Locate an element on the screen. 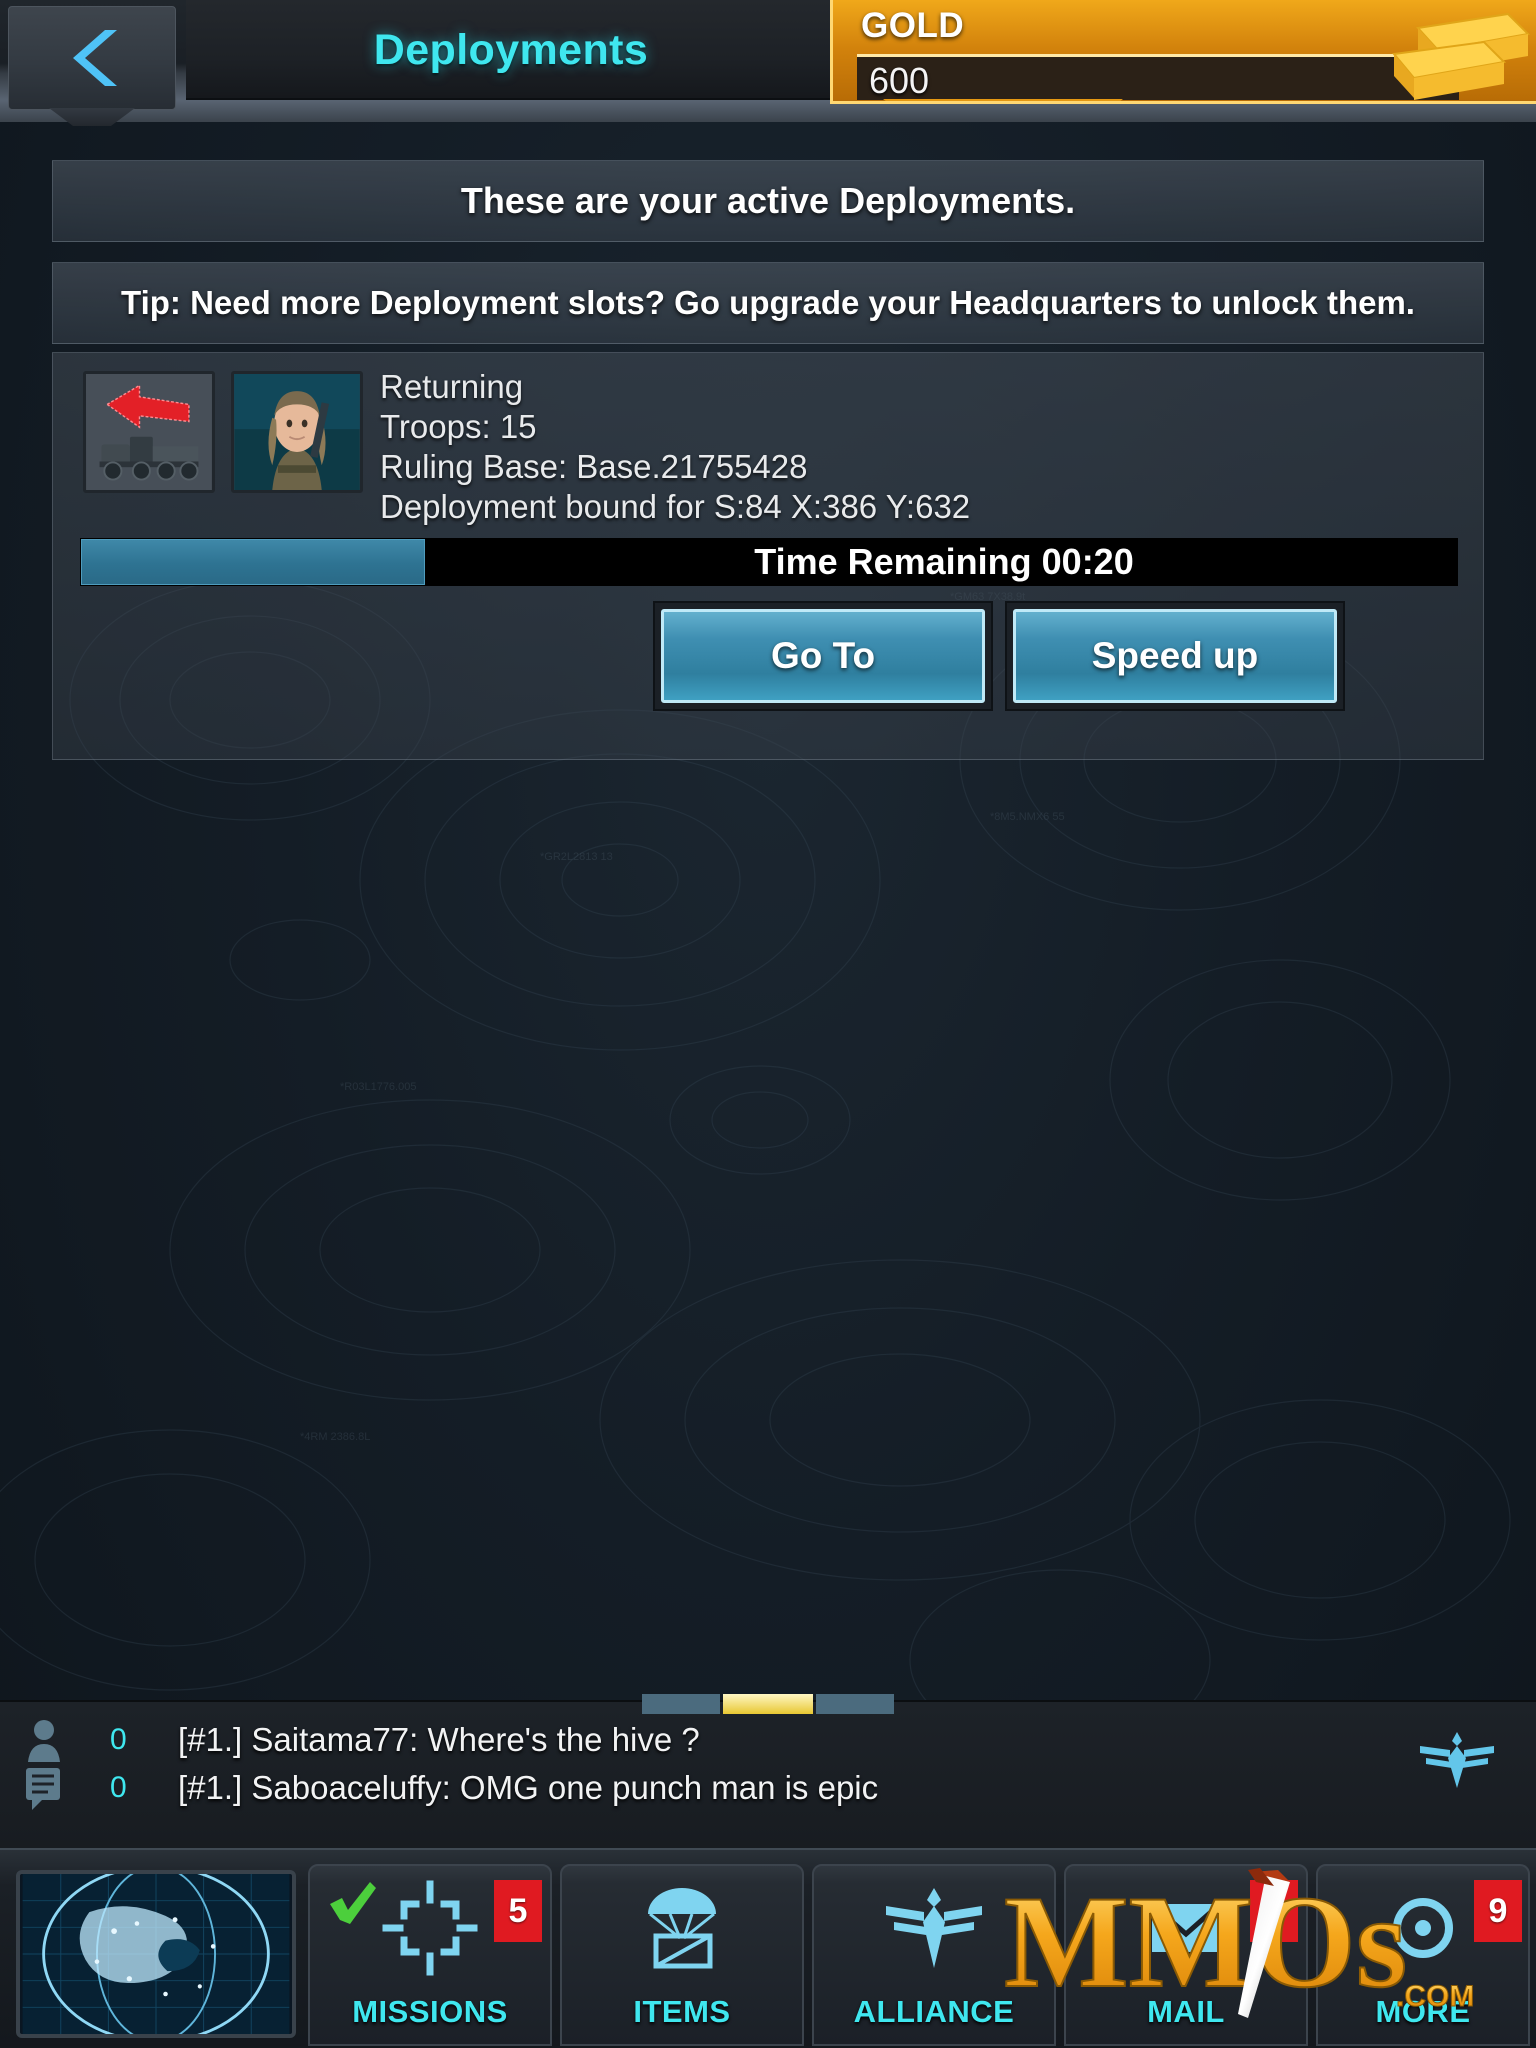  chat-message: [#1.] Saitama77: Where's the hive ? is located at coordinates (439, 1739).